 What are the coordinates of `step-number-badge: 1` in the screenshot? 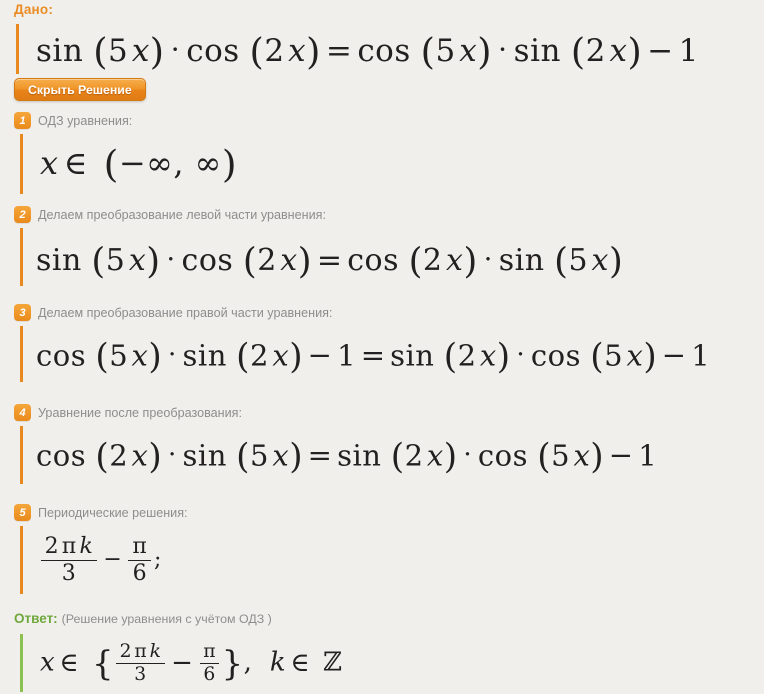 It's located at (22, 120).